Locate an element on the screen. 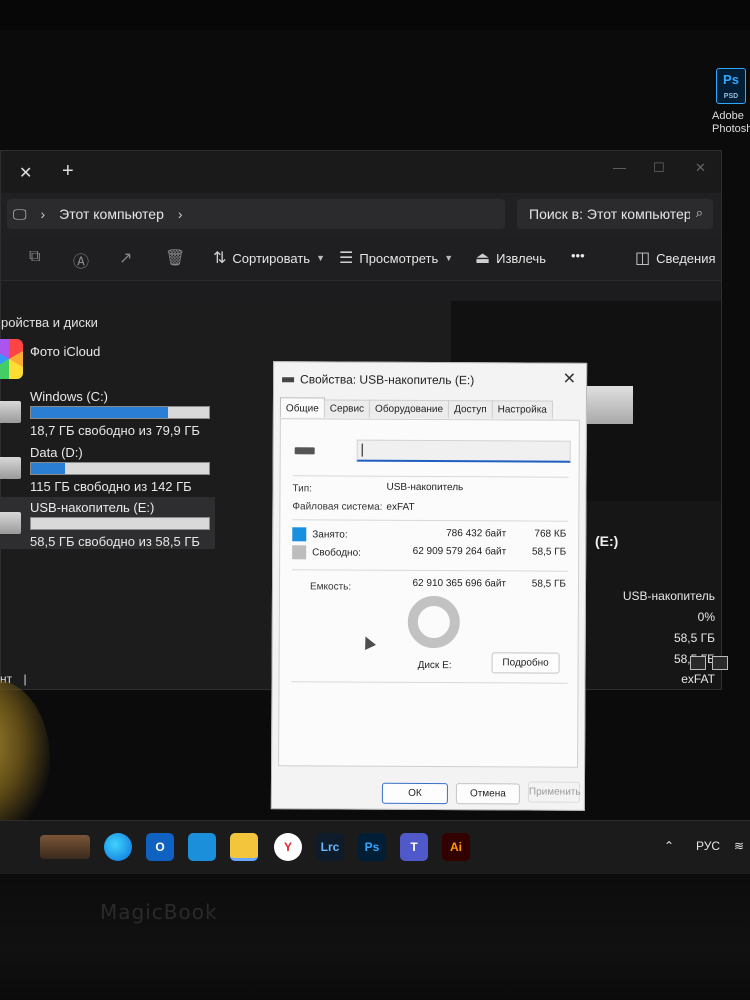  chevron-down-icon: ▼ is located at coordinates (320, 258).